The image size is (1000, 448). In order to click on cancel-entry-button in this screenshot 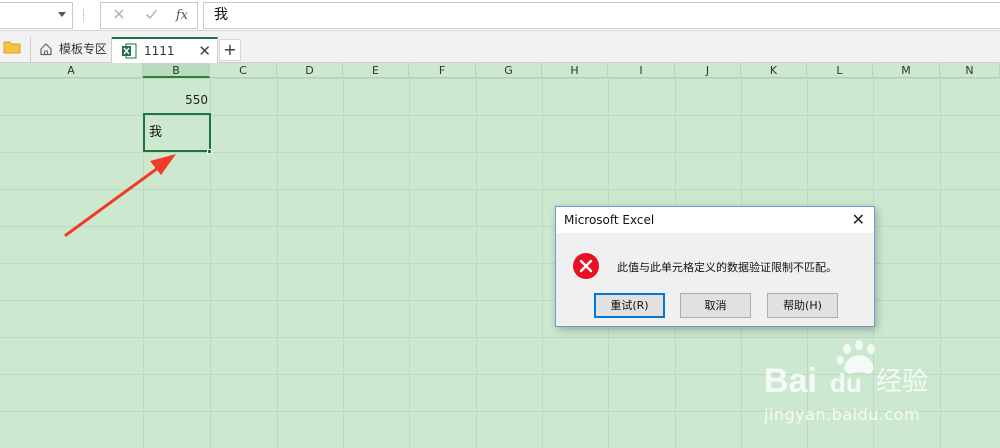, I will do `click(119, 16)`.